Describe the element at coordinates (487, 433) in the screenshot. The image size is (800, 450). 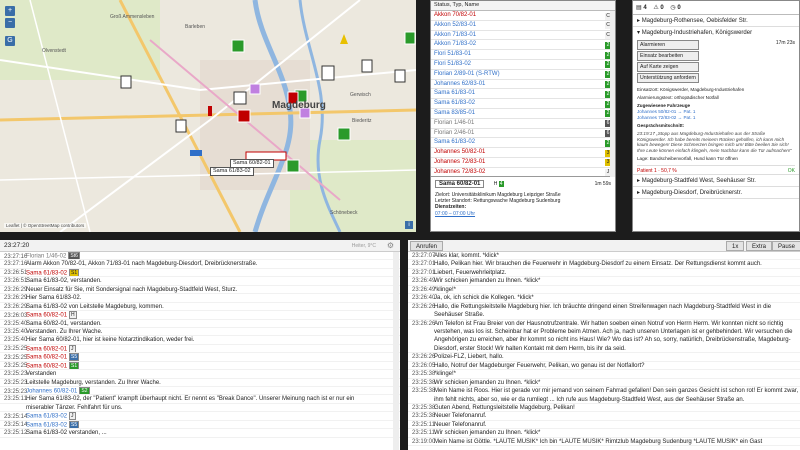
I see `radio-text: Wir schicken jemanden zu Ihnen. *klick*` at that location.